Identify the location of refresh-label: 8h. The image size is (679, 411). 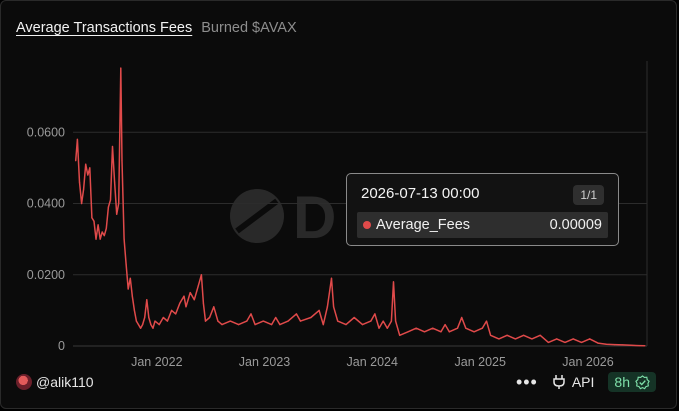
(622, 382).